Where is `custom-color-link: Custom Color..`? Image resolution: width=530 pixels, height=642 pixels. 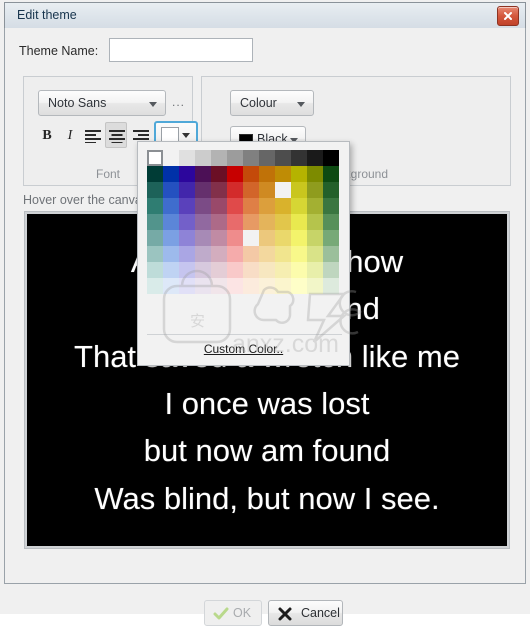
custom-color-link: Custom Color.. is located at coordinates (243, 349).